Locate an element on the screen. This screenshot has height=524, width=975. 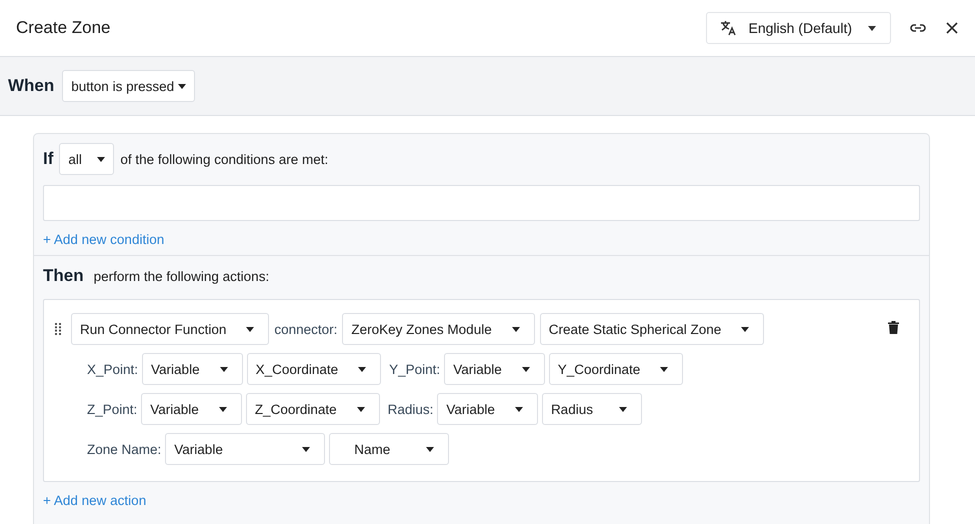
conditions-field is located at coordinates (481, 203).